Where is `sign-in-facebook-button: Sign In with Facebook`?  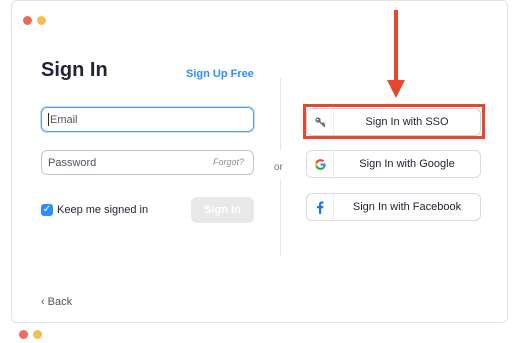
sign-in-facebook-button: Sign In with Facebook is located at coordinates (393, 207).